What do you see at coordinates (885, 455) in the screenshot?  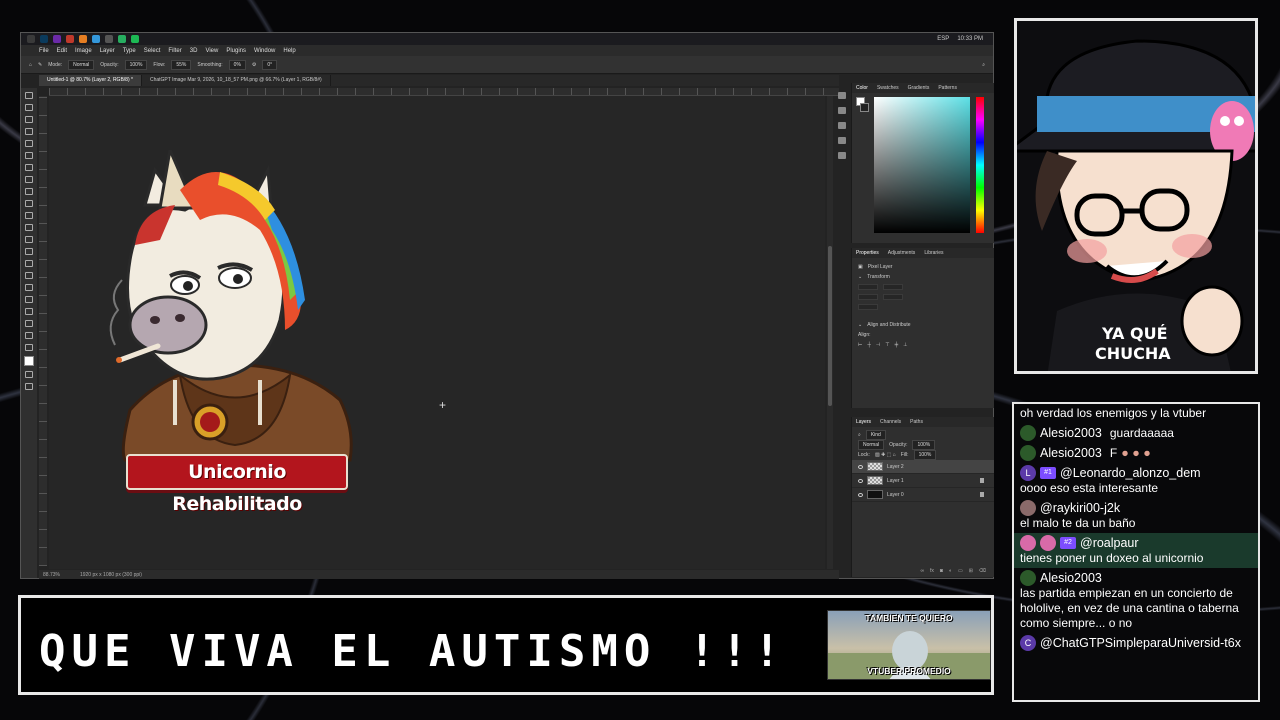 I see `lock-icons: ▧ ✚ ⬚ ⌂` at bounding box center [885, 455].